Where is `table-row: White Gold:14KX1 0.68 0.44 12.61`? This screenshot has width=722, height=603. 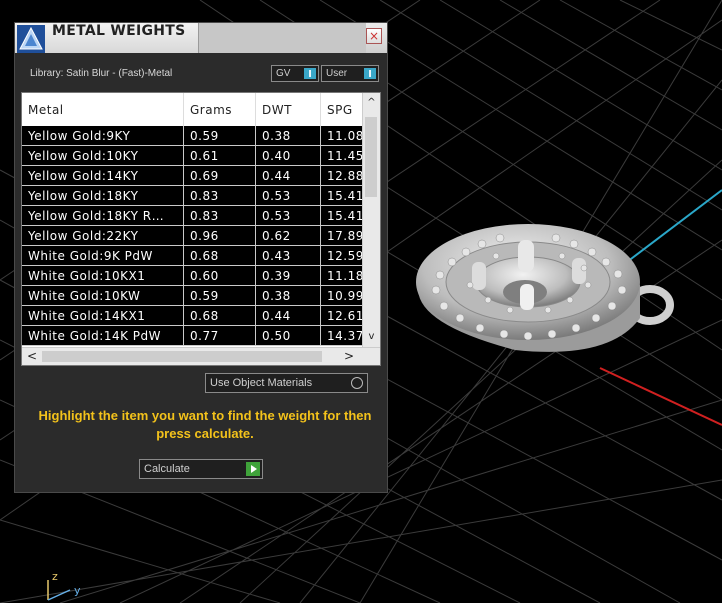
table-row: White Gold:14KX1 0.68 0.44 12.61 is located at coordinates (198, 315).